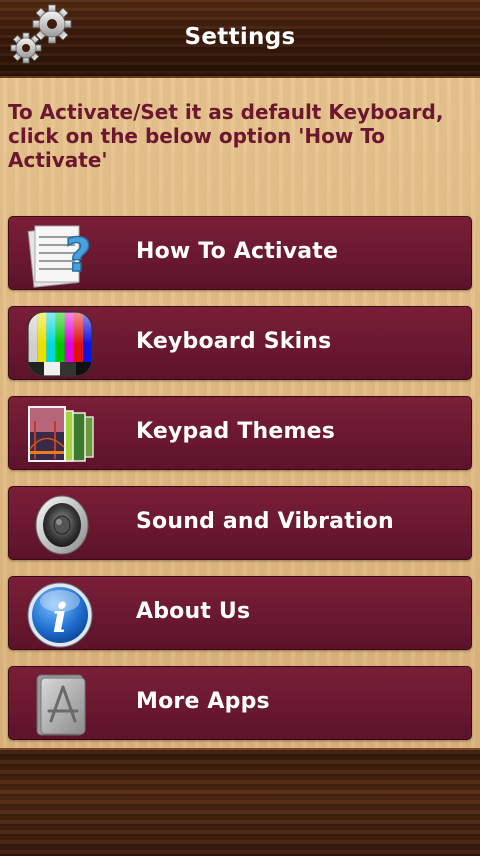 This screenshot has width=480, height=856. What do you see at coordinates (61, 434) in the screenshot?
I see `photo-gallery-icon` at bounding box center [61, 434].